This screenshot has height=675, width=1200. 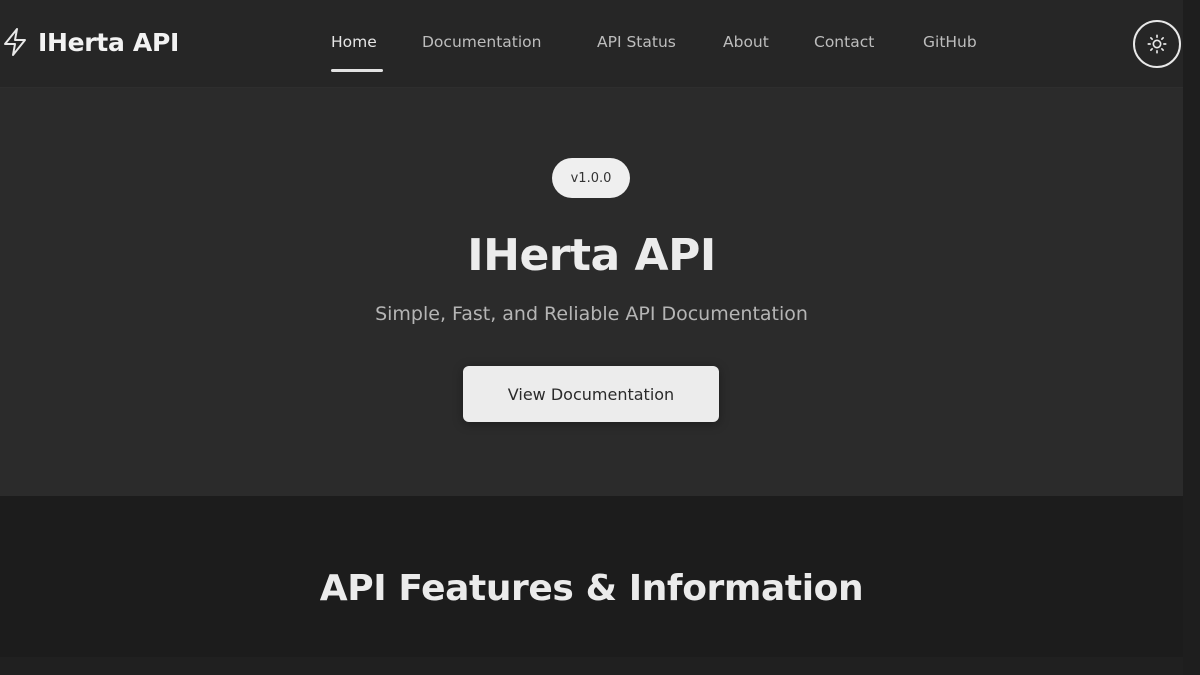 I want to click on sun-icon, so click(x=1157, y=44).